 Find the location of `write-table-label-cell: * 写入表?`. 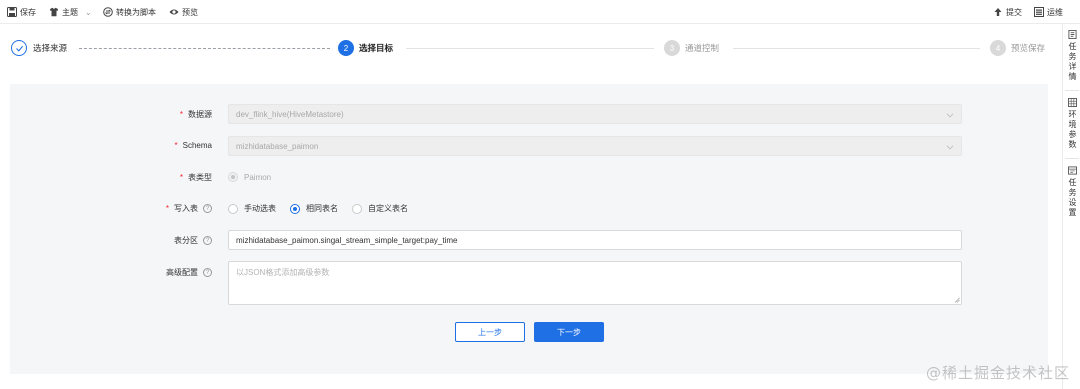

write-table-label-cell: * 写入表? is located at coordinates (106, 209).